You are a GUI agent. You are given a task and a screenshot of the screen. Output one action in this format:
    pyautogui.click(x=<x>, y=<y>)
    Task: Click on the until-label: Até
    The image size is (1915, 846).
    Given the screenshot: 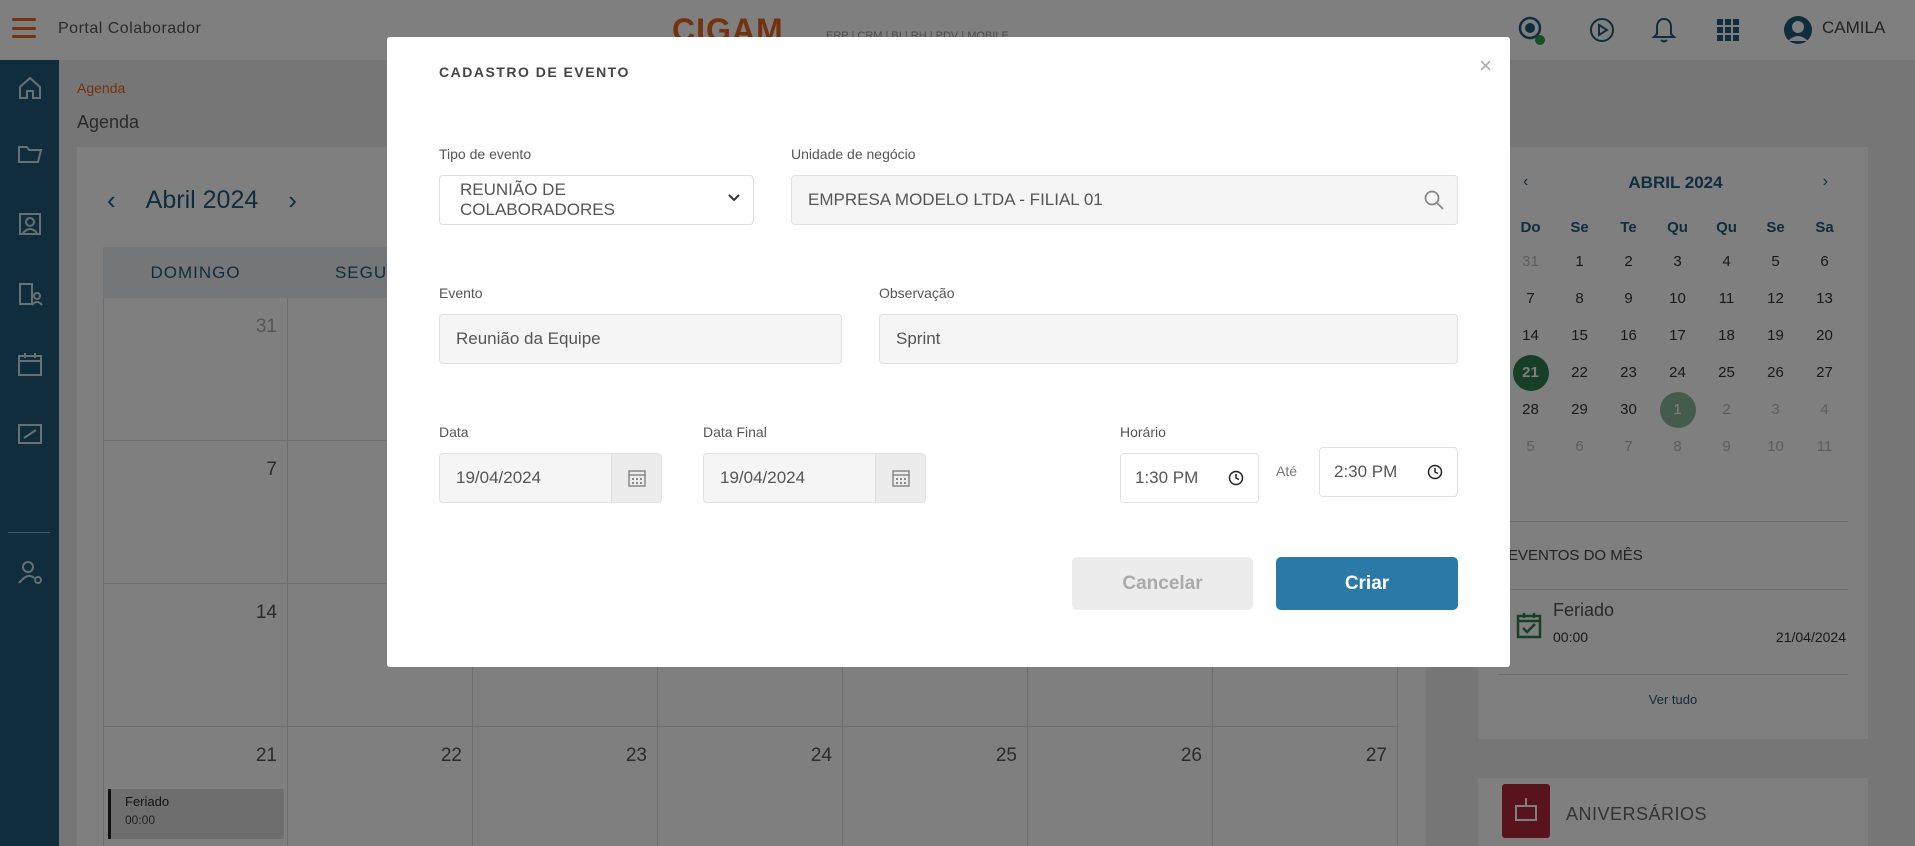 What is the action you would take?
    pyautogui.click(x=1287, y=471)
    